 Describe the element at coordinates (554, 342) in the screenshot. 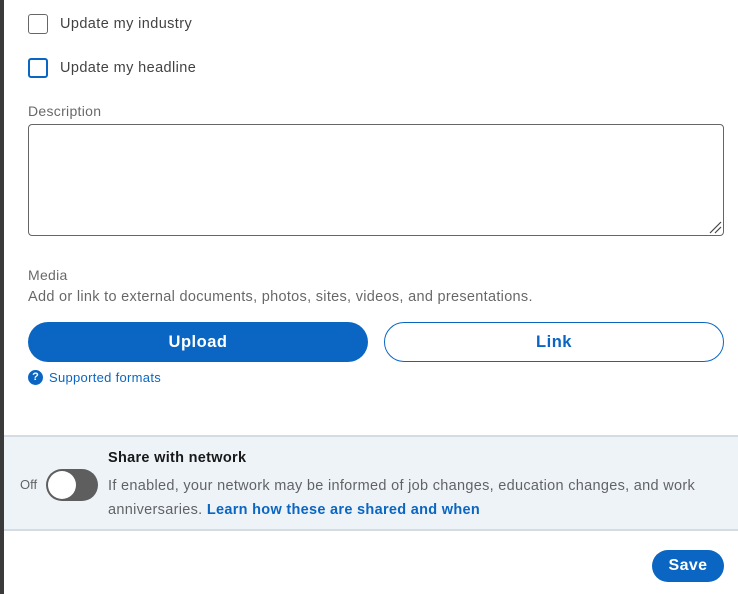

I see `link-button: Link` at that location.